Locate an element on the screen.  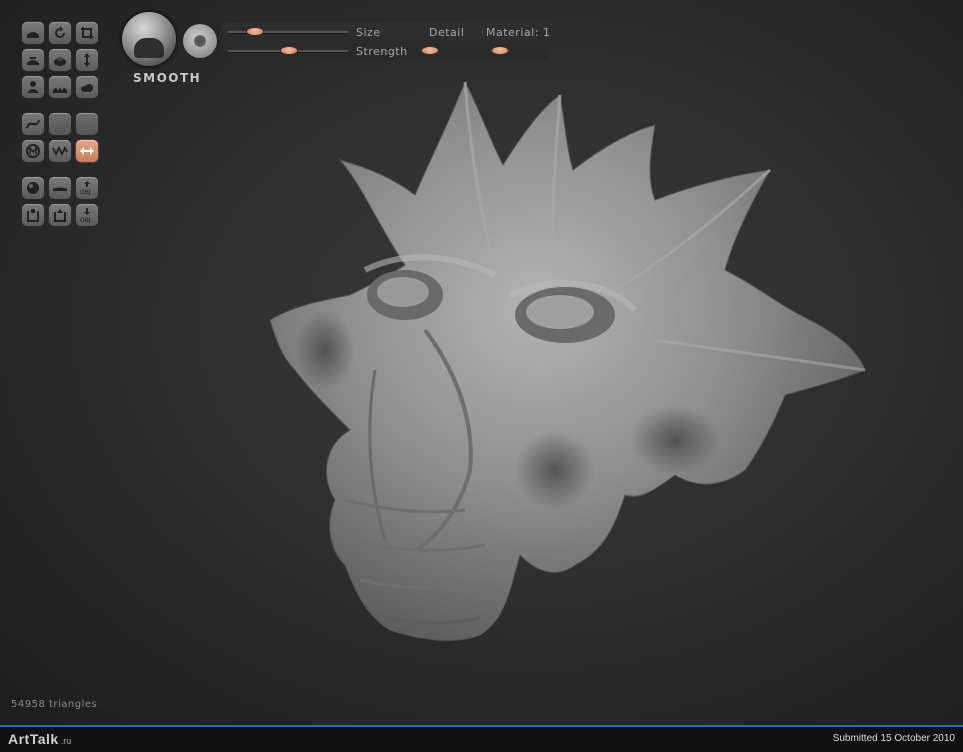
inflate-icon is located at coordinates (60, 61).